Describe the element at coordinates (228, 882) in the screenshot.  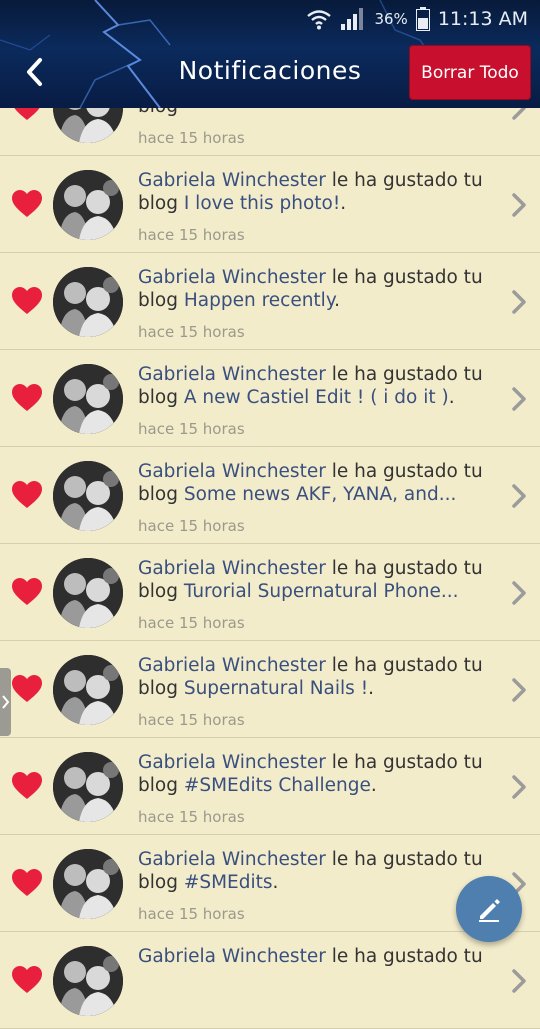
I see `blog-title: #SMEdits` at that location.